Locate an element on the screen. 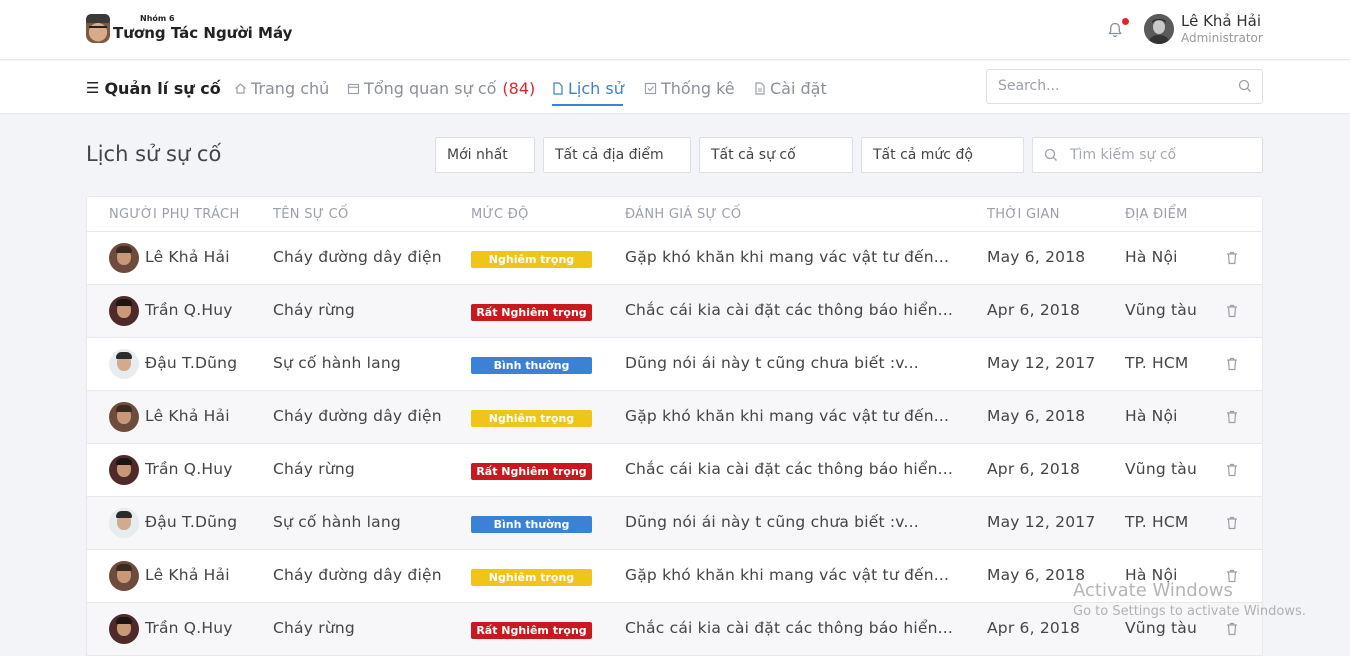  nav-settings: Cài đặt is located at coordinates (790, 88).